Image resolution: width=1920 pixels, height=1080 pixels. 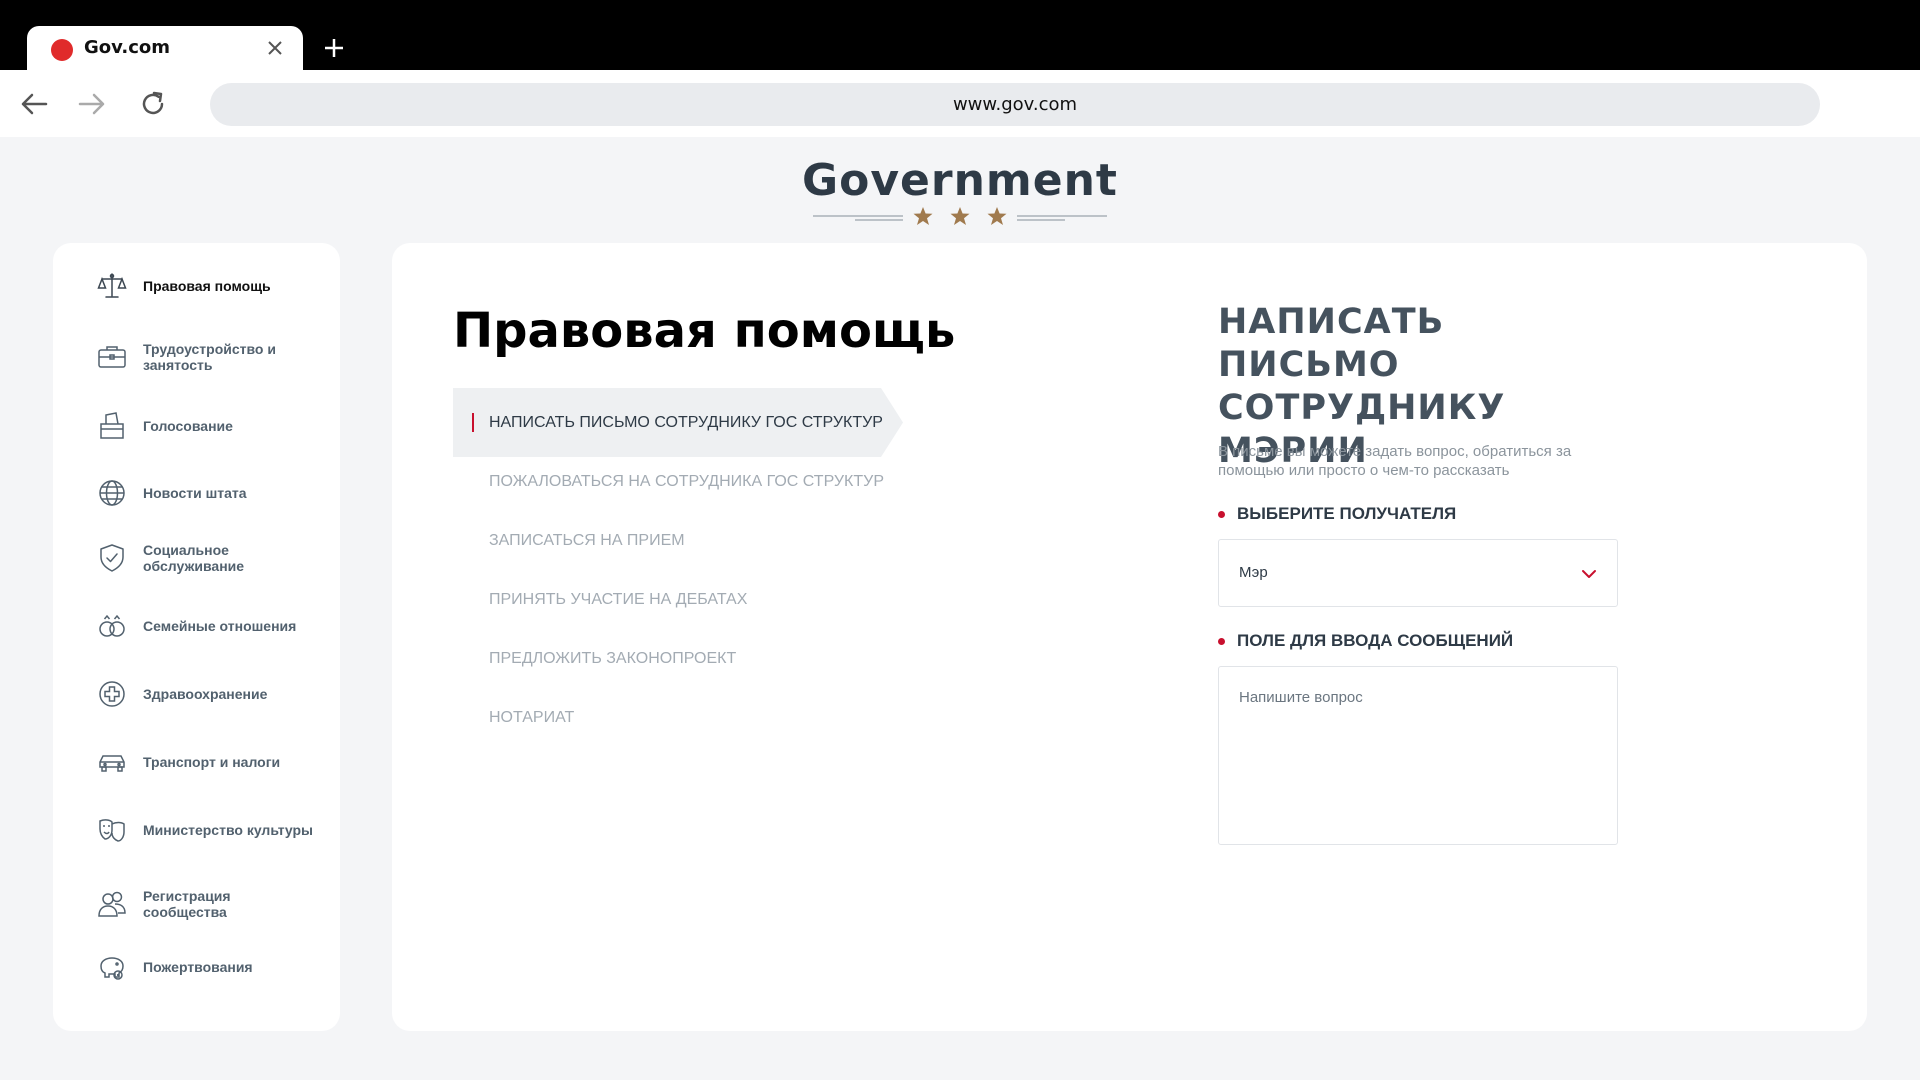 What do you see at coordinates (618, 599) in the screenshot?
I see `menu-item-label: ПРИНЯТЬ УЧАСТИЕ НА ДЕБАТАХ` at bounding box center [618, 599].